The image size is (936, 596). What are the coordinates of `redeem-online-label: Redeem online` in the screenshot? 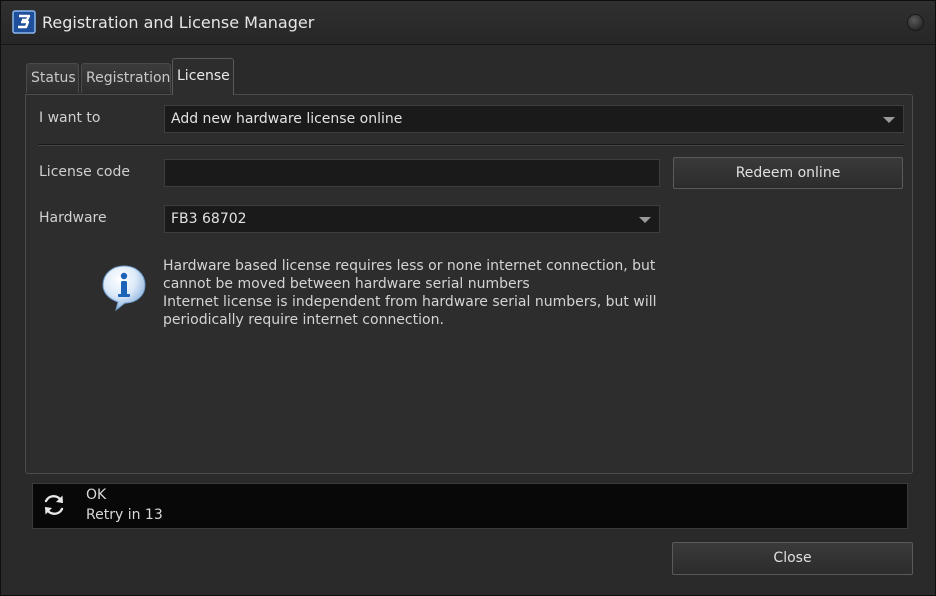 It's located at (788, 173).